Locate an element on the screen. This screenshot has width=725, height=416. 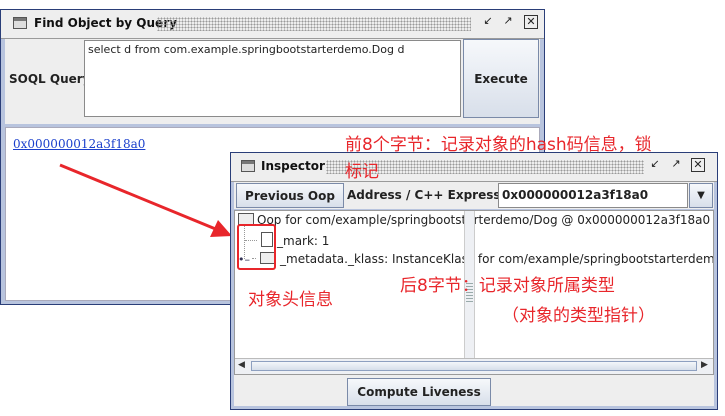
tree-mark-label: _mark: 1 is located at coordinates (303, 241).